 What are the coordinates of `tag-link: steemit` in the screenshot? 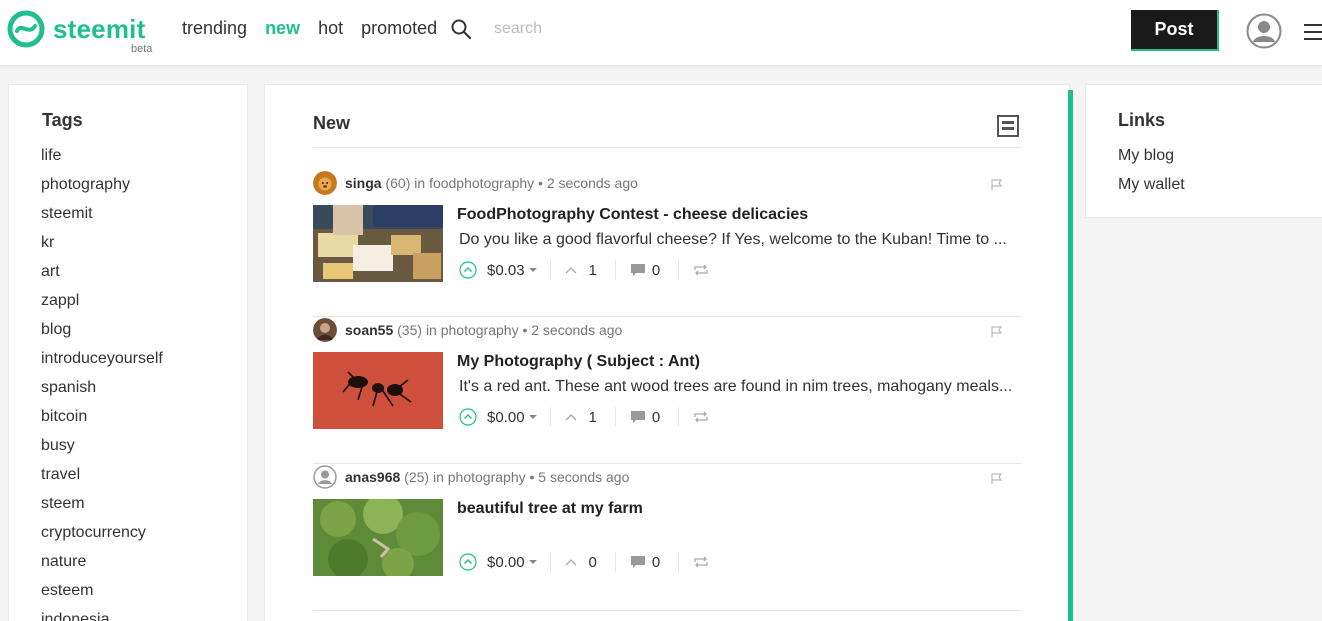 It's located at (102, 219).